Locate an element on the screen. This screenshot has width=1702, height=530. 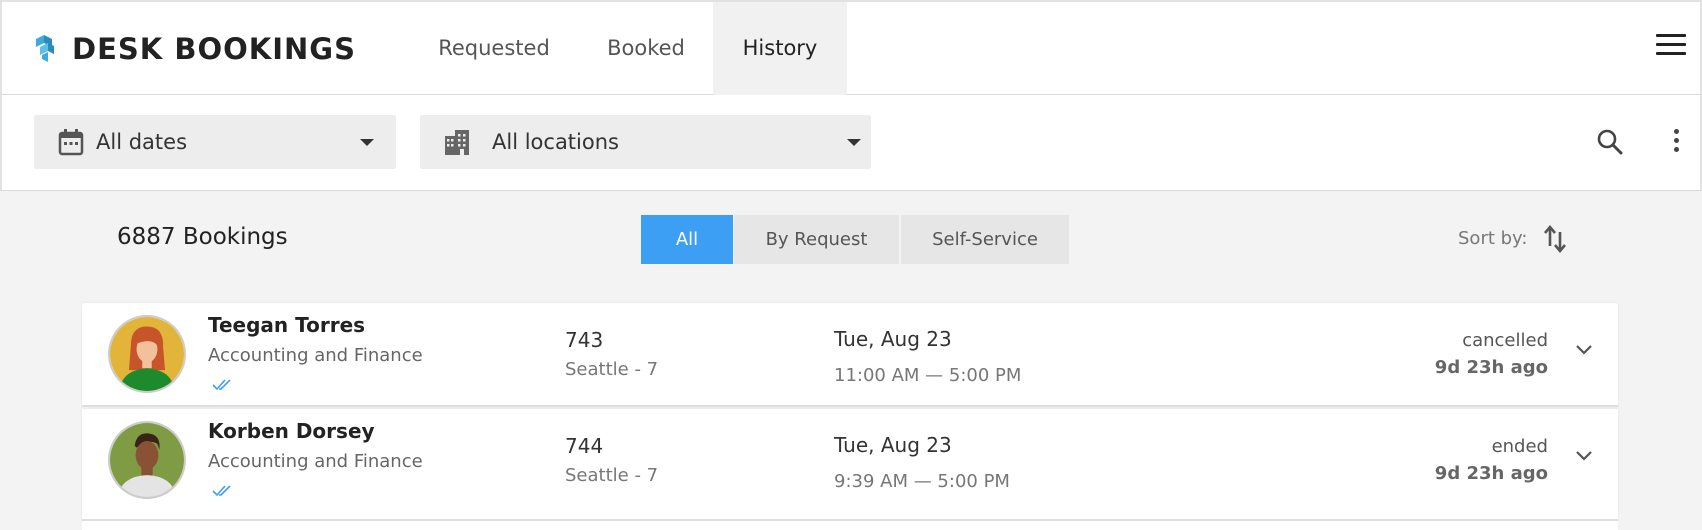
locations-dropdown-value: All locations is located at coordinates (555, 142).